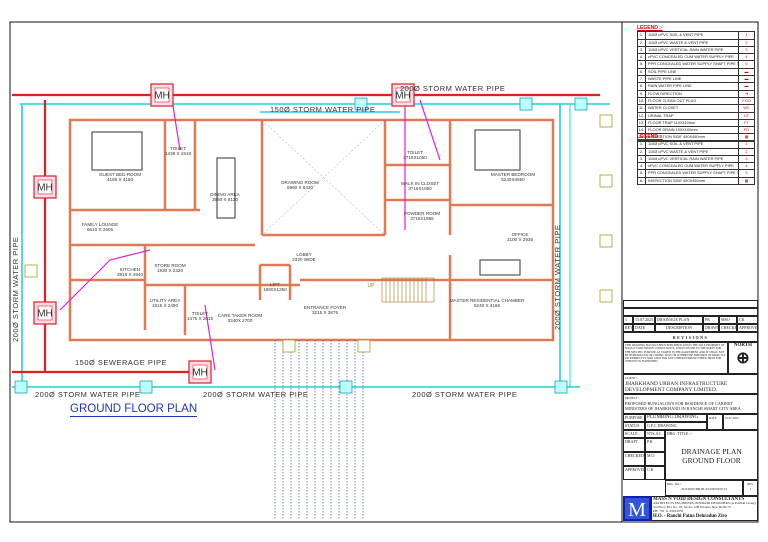  What do you see at coordinates (655, 459) in the screenshot?
I see `checked-value: M.O` at bounding box center [655, 459].